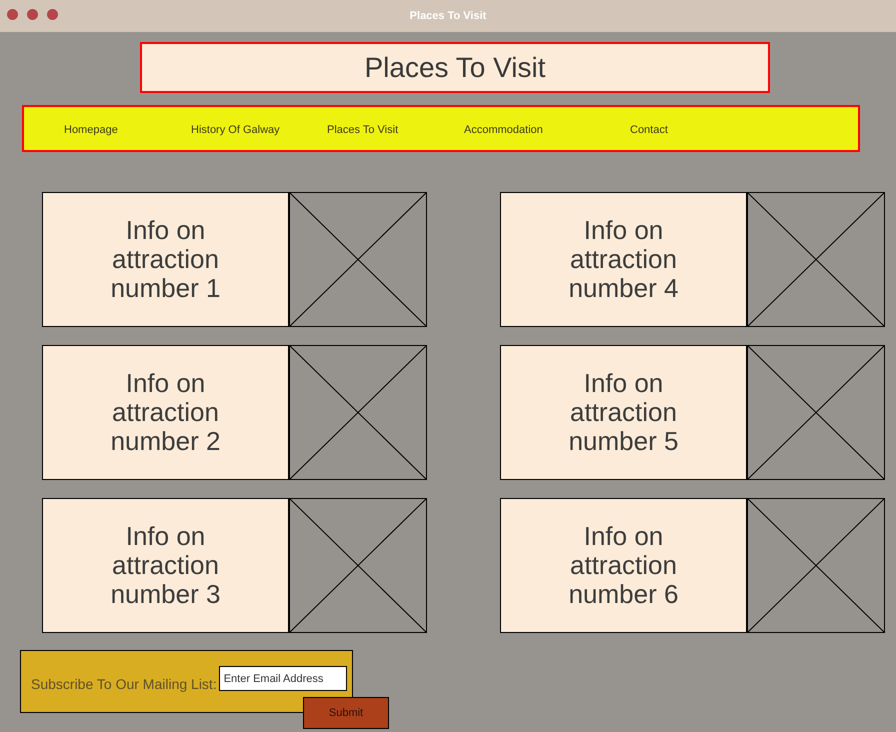 Image resolution: width=896 pixels, height=732 pixels. What do you see at coordinates (91, 130) in the screenshot?
I see `nav-link: Homepage` at bounding box center [91, 130].